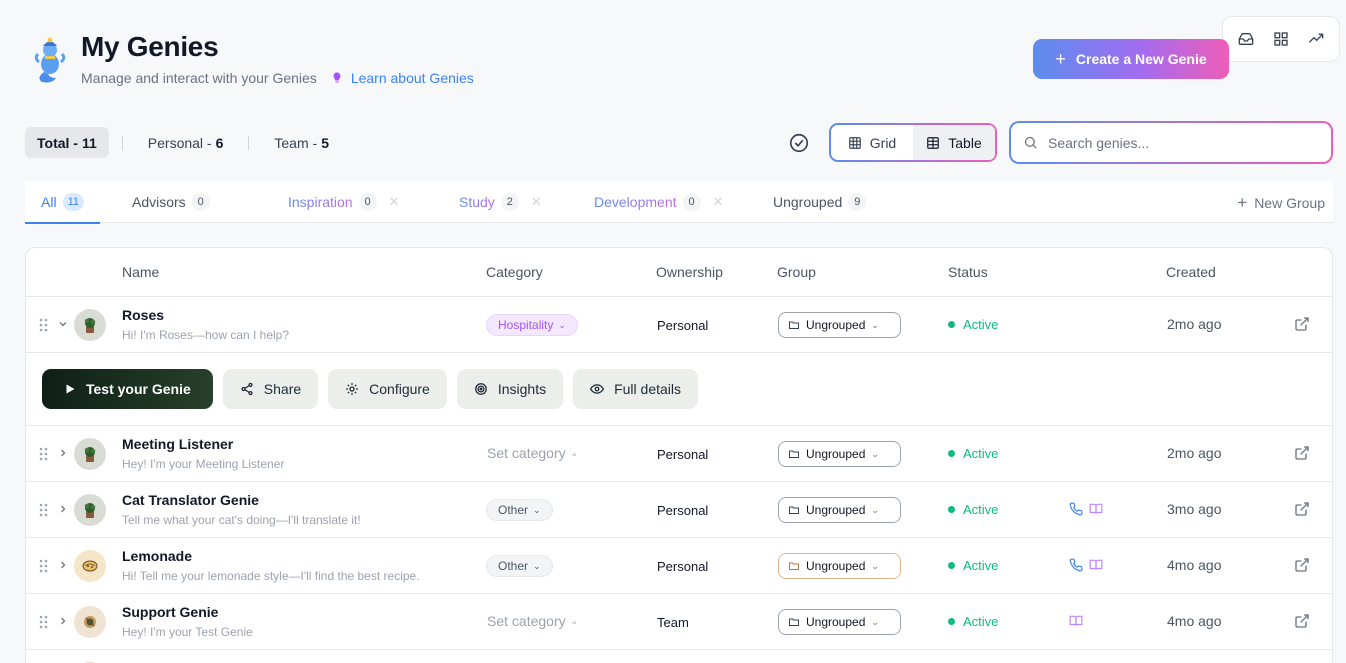 The width and height of the screenshot is (1346, 663). What do you see at coordinates (344, 202) in the screenshot?
I see `tab-inspiration: Inspiration 0 ✕` at bounding box center [344, 202].